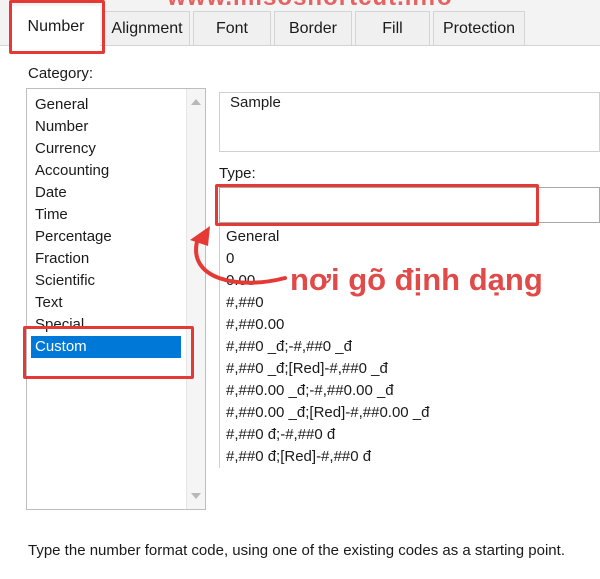  What do you see at coordinates (328, 413) in the screenshot?
I see `format-code-item: #,##0.00 _đ;[Red]-#,##0.00 _đ` at bounding box center [328, 413].